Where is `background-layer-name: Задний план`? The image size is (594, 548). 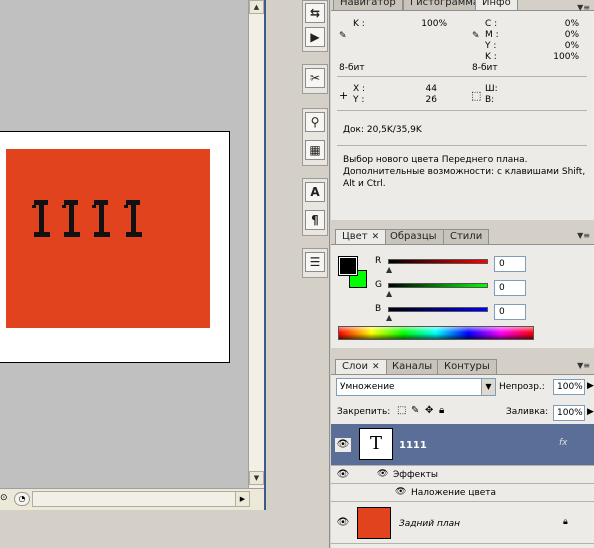 background-layer-name: Задний план is located at coordinates (429, 524).